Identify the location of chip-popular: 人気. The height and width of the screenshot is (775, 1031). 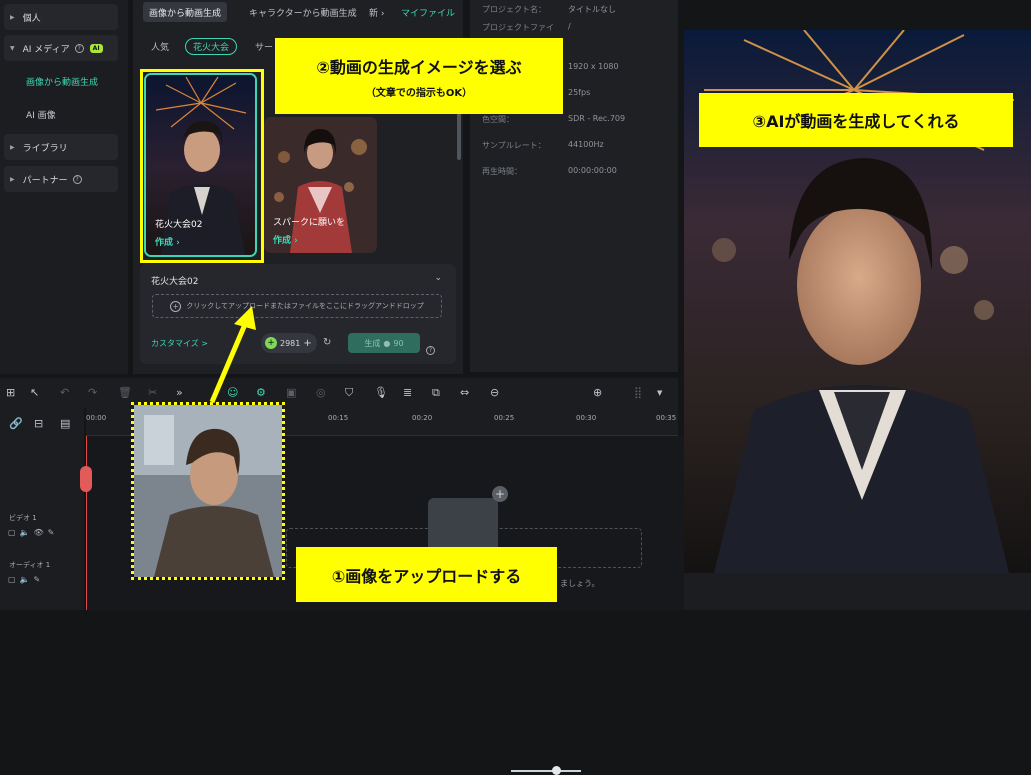
(160, 46).